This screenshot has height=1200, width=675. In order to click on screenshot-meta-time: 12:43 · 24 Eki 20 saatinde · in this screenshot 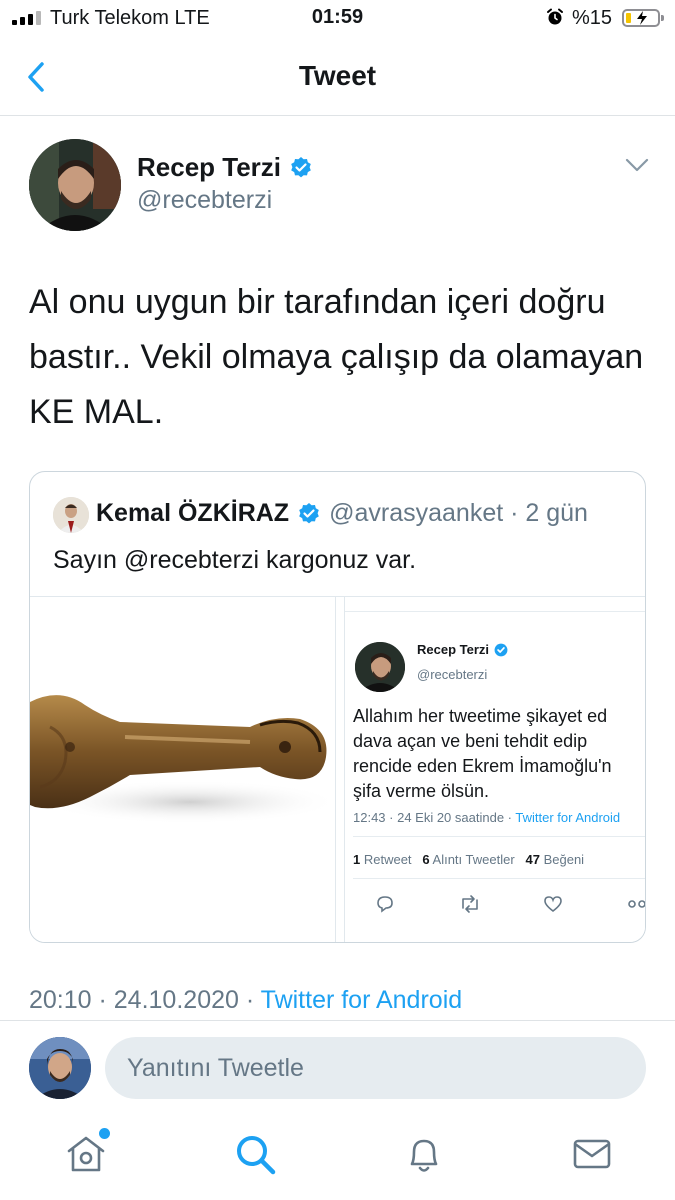, I will do `click(434, 817)`.